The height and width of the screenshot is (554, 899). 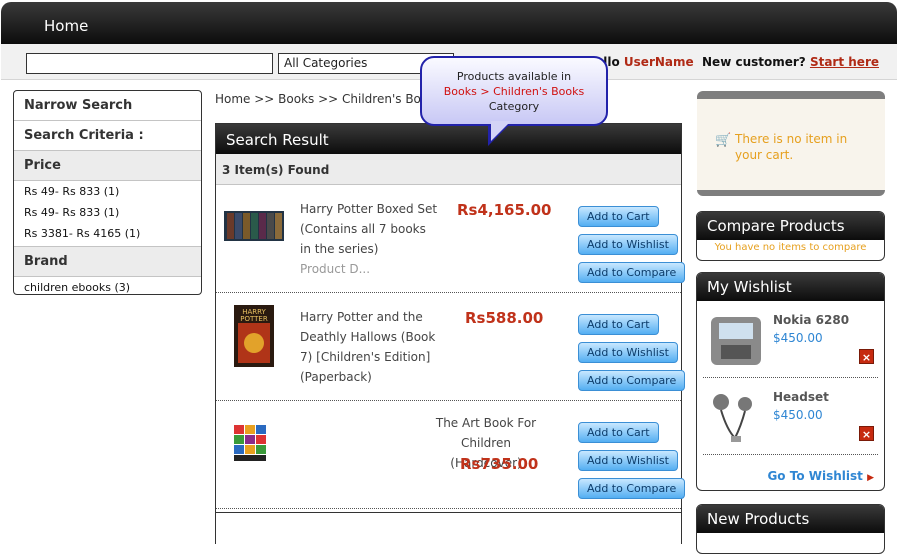 What do you see at coordinates (499, 464) in the screenshot?
I see `product-price: Rs735.00` at bounding box center [499, 464].